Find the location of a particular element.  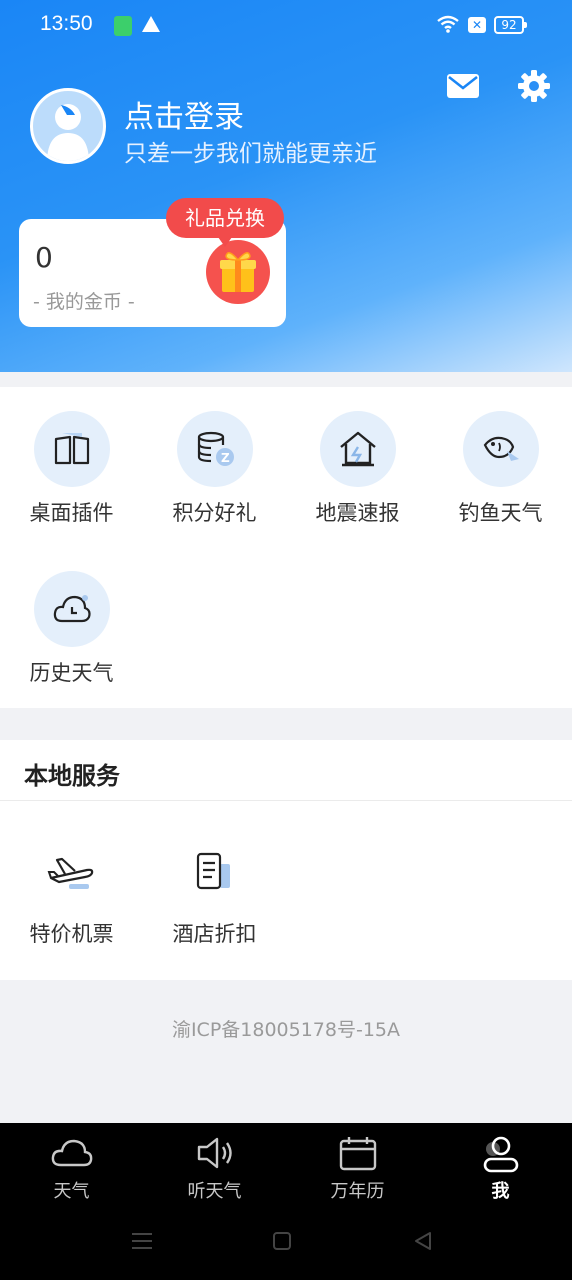

gift-icon is located at coordinates (238, 272).